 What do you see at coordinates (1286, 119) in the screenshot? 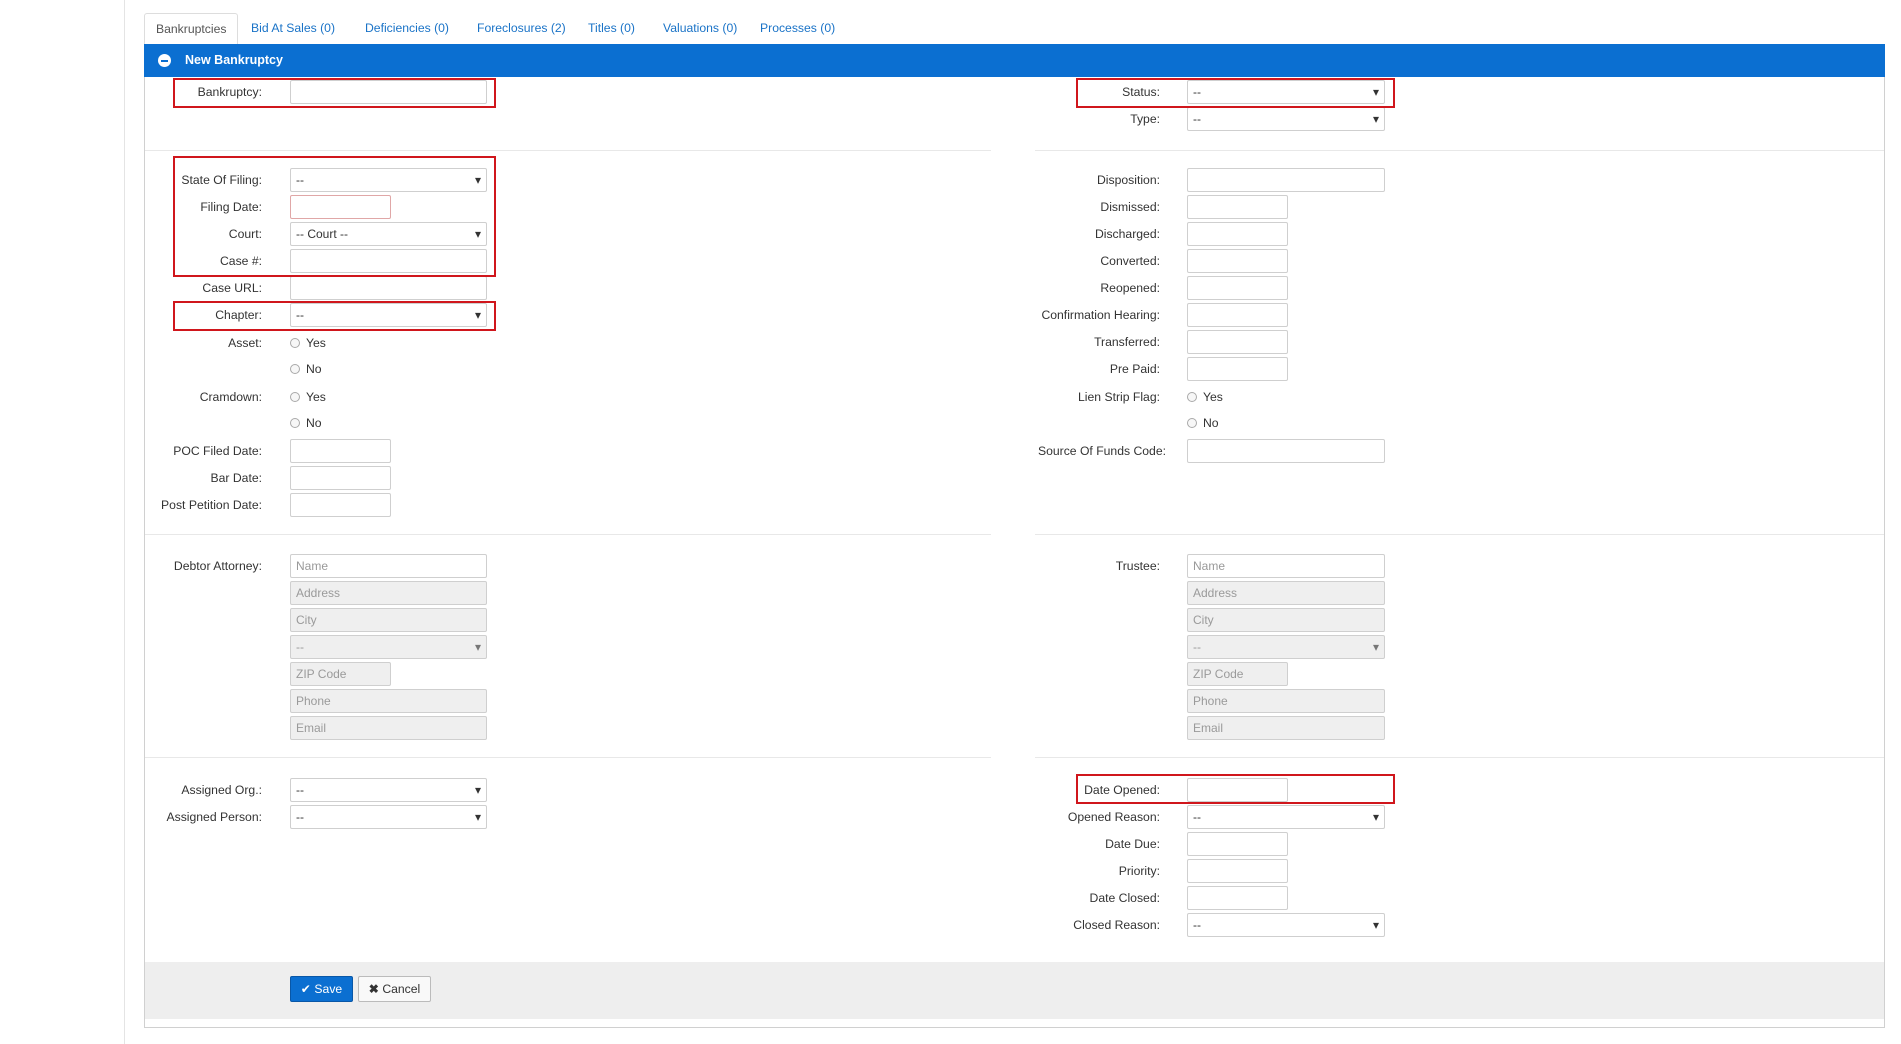
I see `type-select: --` at bounding box center [1286, 119].